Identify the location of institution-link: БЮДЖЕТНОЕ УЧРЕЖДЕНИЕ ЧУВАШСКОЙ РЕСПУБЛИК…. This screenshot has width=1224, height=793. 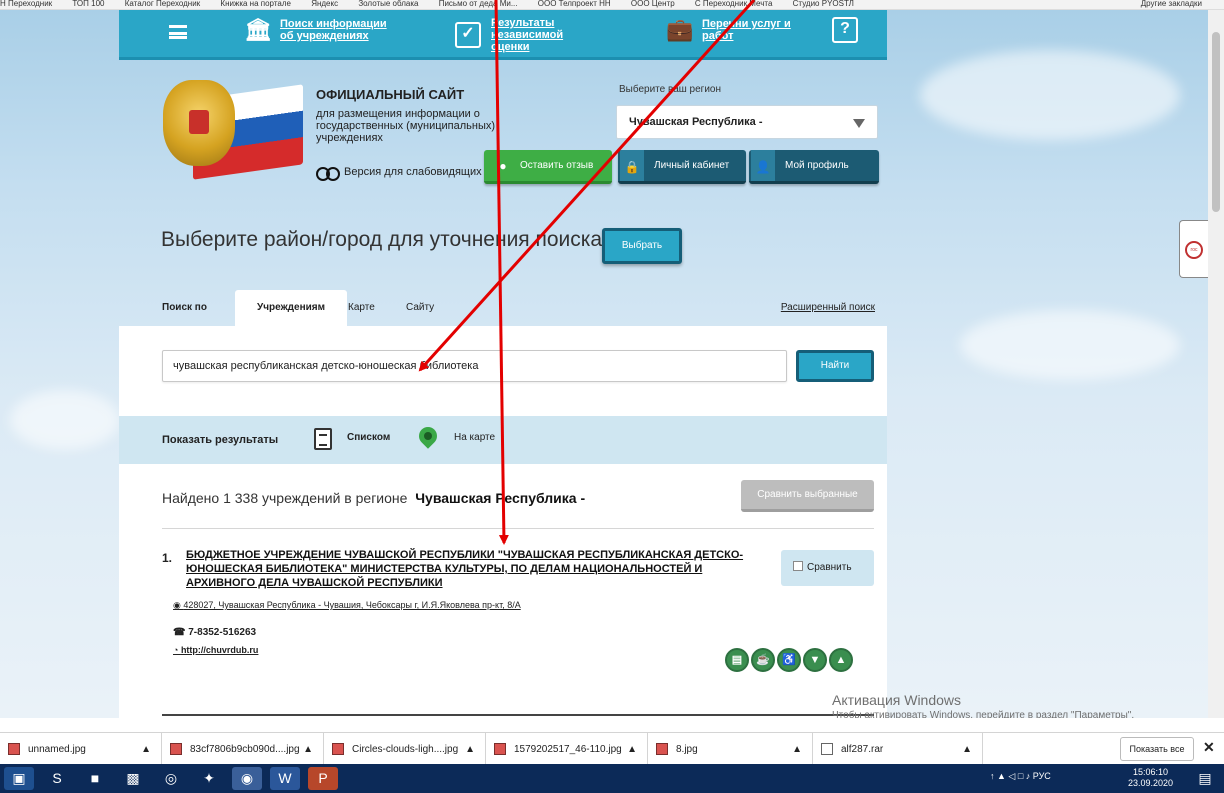
(466, 569).